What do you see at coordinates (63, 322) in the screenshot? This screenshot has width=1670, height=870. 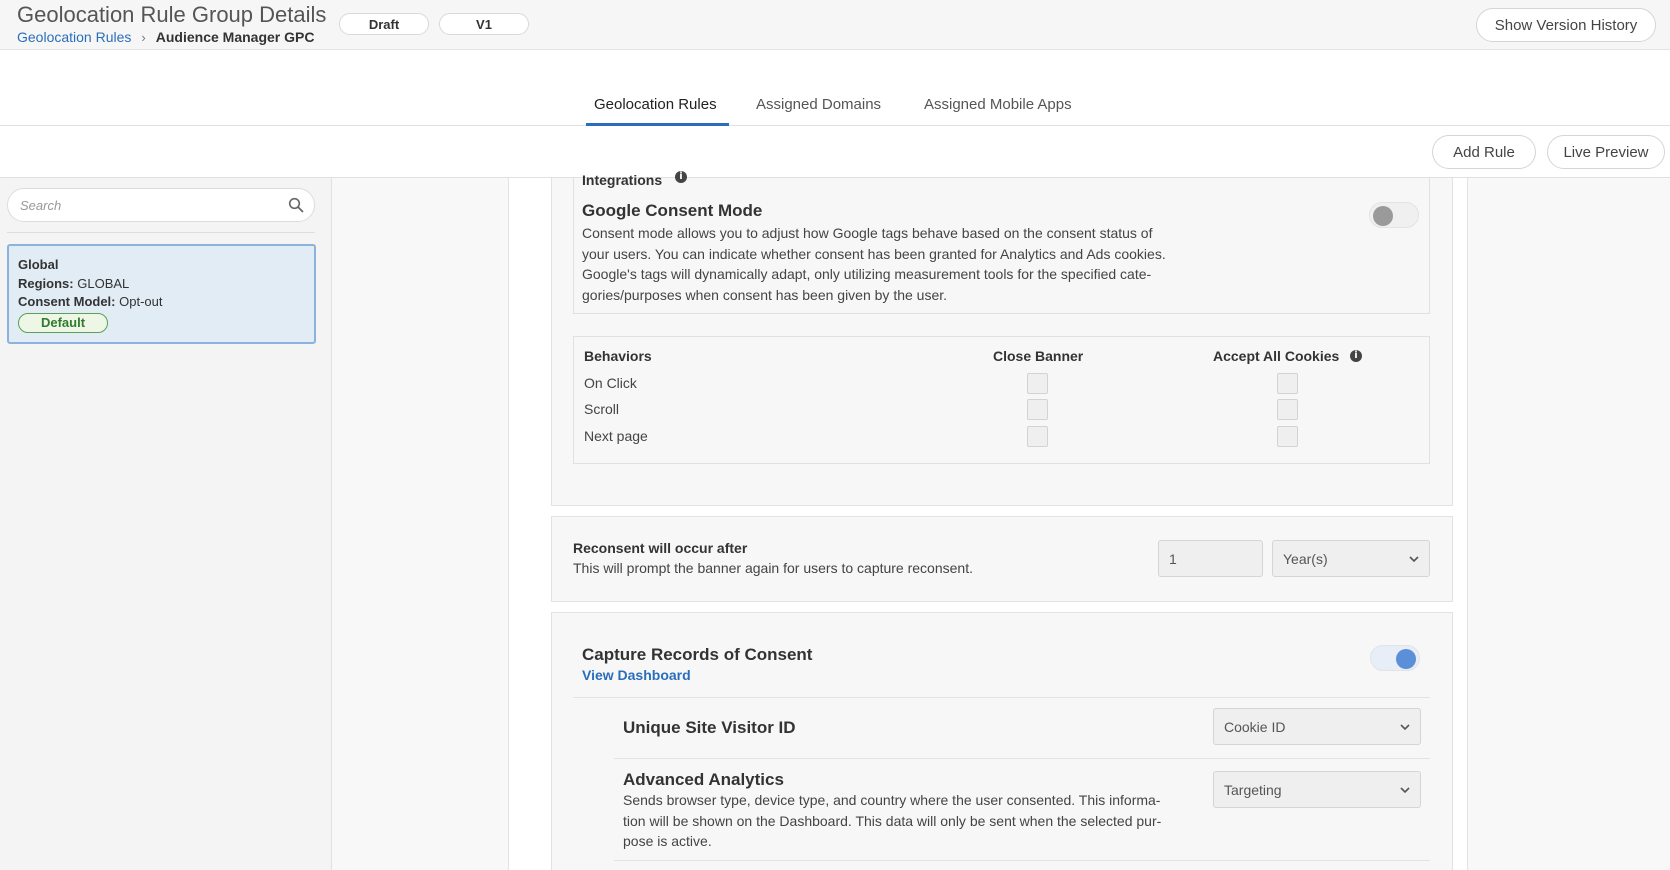 I see `default-badge: Default` at bounding box center [63, 322].